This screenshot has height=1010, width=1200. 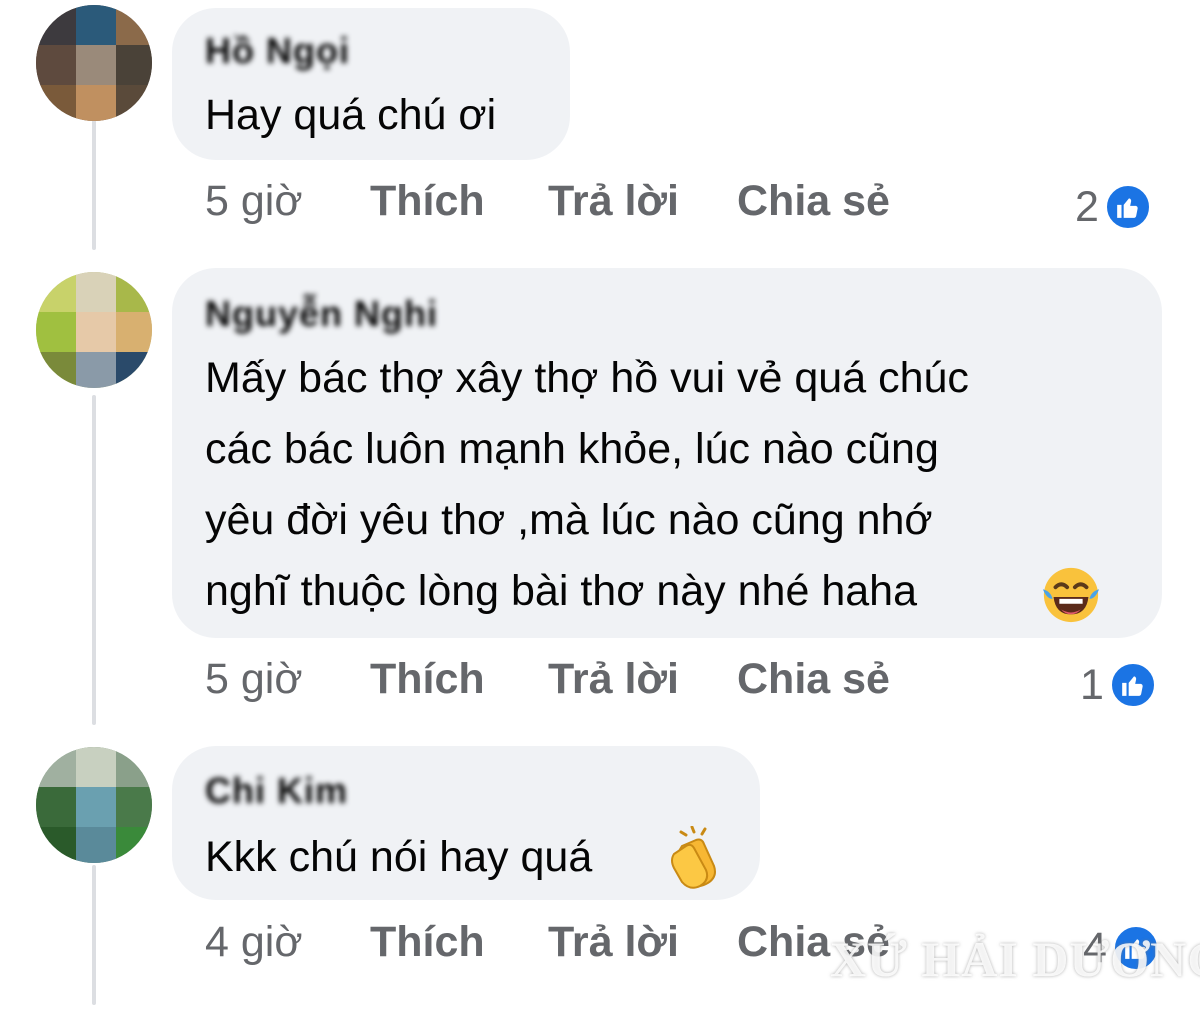 What do you see at coordinates (277, 51) in the screenshot?
I see `comment-author: Hồ Ngọi` at bounding box center [277, 51].